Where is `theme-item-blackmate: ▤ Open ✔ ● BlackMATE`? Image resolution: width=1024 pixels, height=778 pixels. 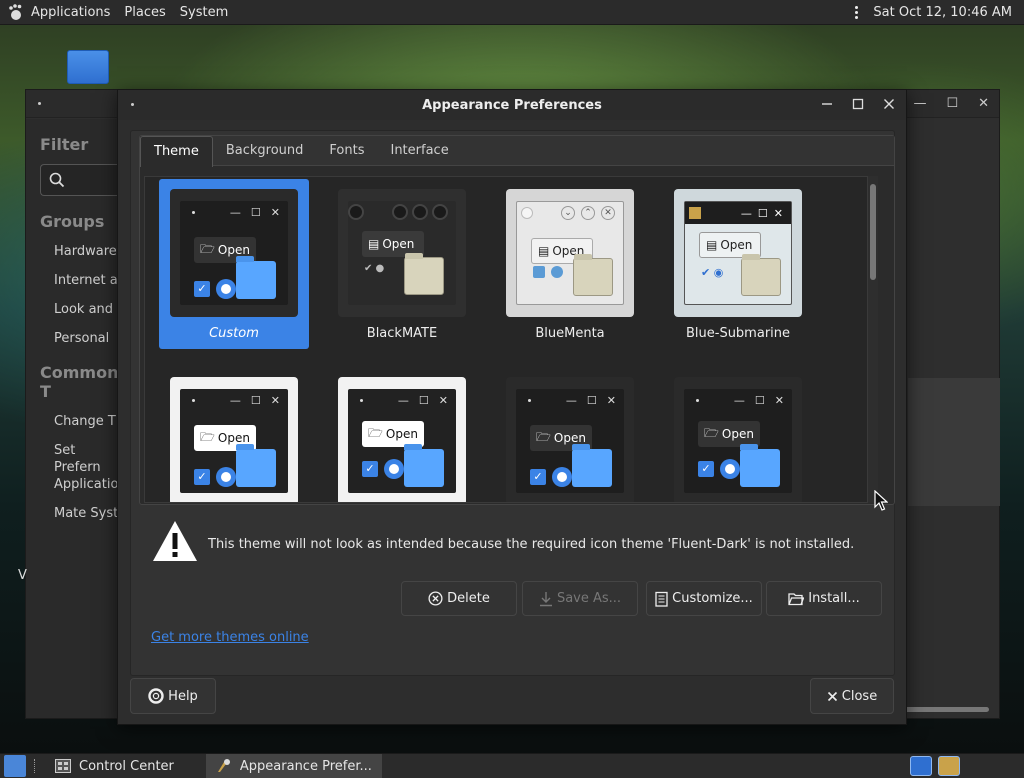
theme-item-blackmate: ▤ Open ✔ ● BlackMATE is located at coordinates (402, 264).